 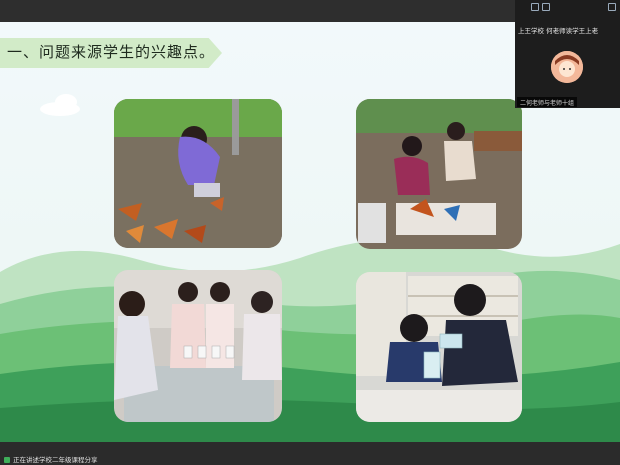 What do you see at coordinates (198, 346) in the screenshot?
I see `students-water-experiment-photo` at bounding box center [198, 346].